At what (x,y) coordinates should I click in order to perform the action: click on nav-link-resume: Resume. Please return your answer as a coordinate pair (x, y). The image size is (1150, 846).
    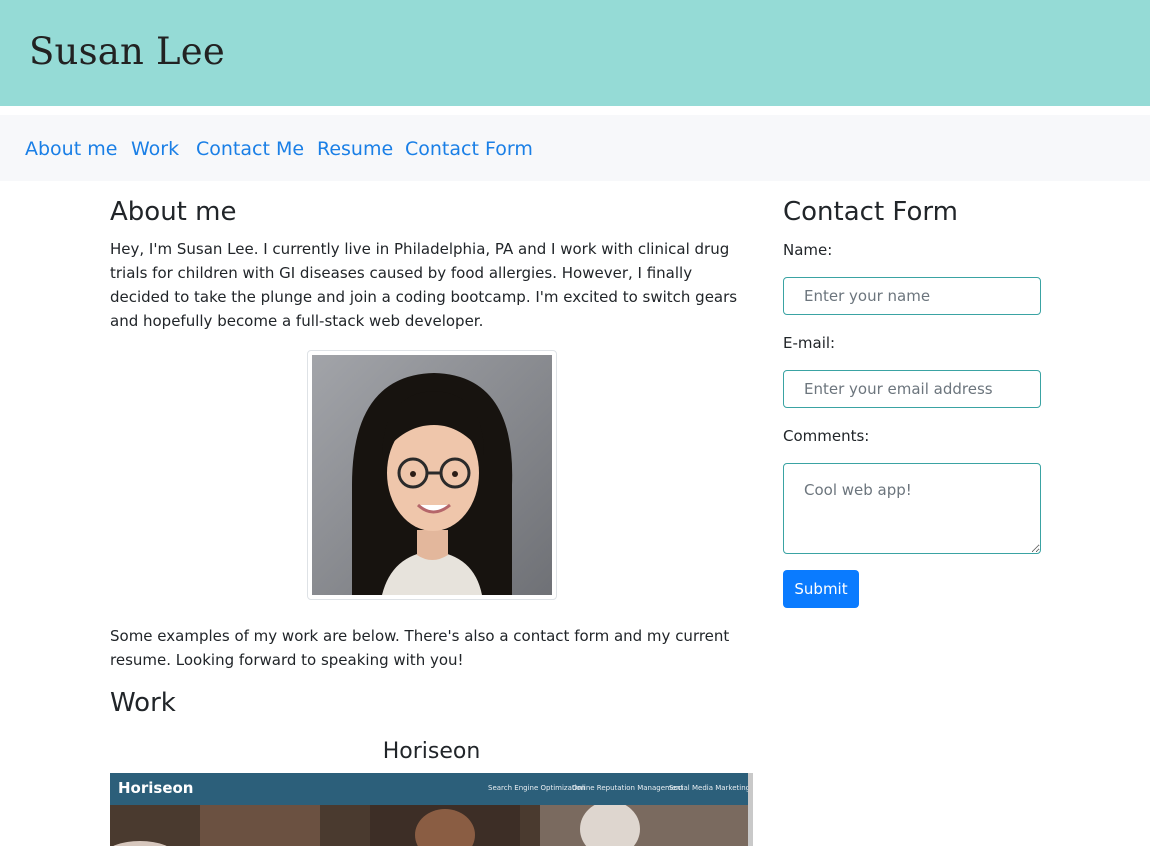
    Looking at the image, I should click on (355, 149).